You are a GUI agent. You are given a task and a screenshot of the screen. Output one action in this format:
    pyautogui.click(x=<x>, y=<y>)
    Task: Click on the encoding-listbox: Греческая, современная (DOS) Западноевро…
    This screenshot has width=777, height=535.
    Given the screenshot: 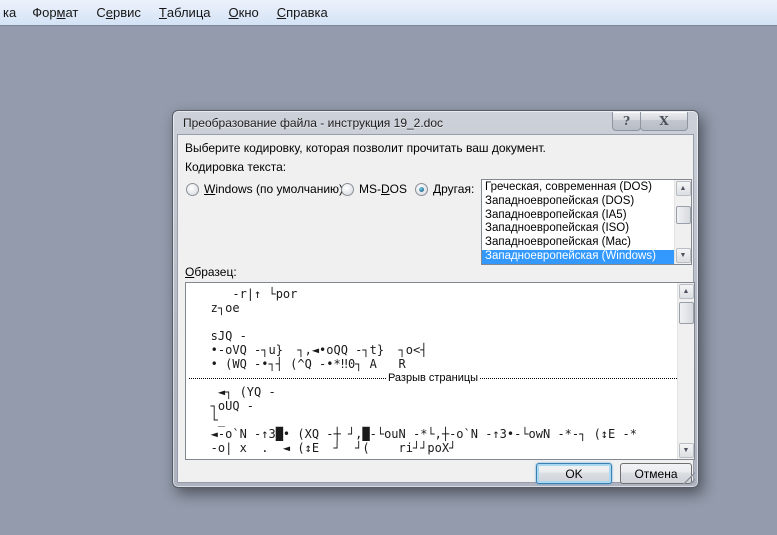 What is the action you would take?
    pyautogui.click(x=586, y=222)
    